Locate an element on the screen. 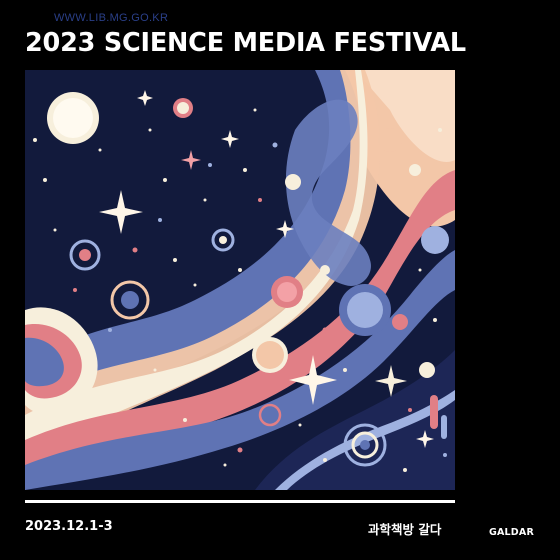 The image size is (560, 560). divider-line is located at coordinates (240, 501).